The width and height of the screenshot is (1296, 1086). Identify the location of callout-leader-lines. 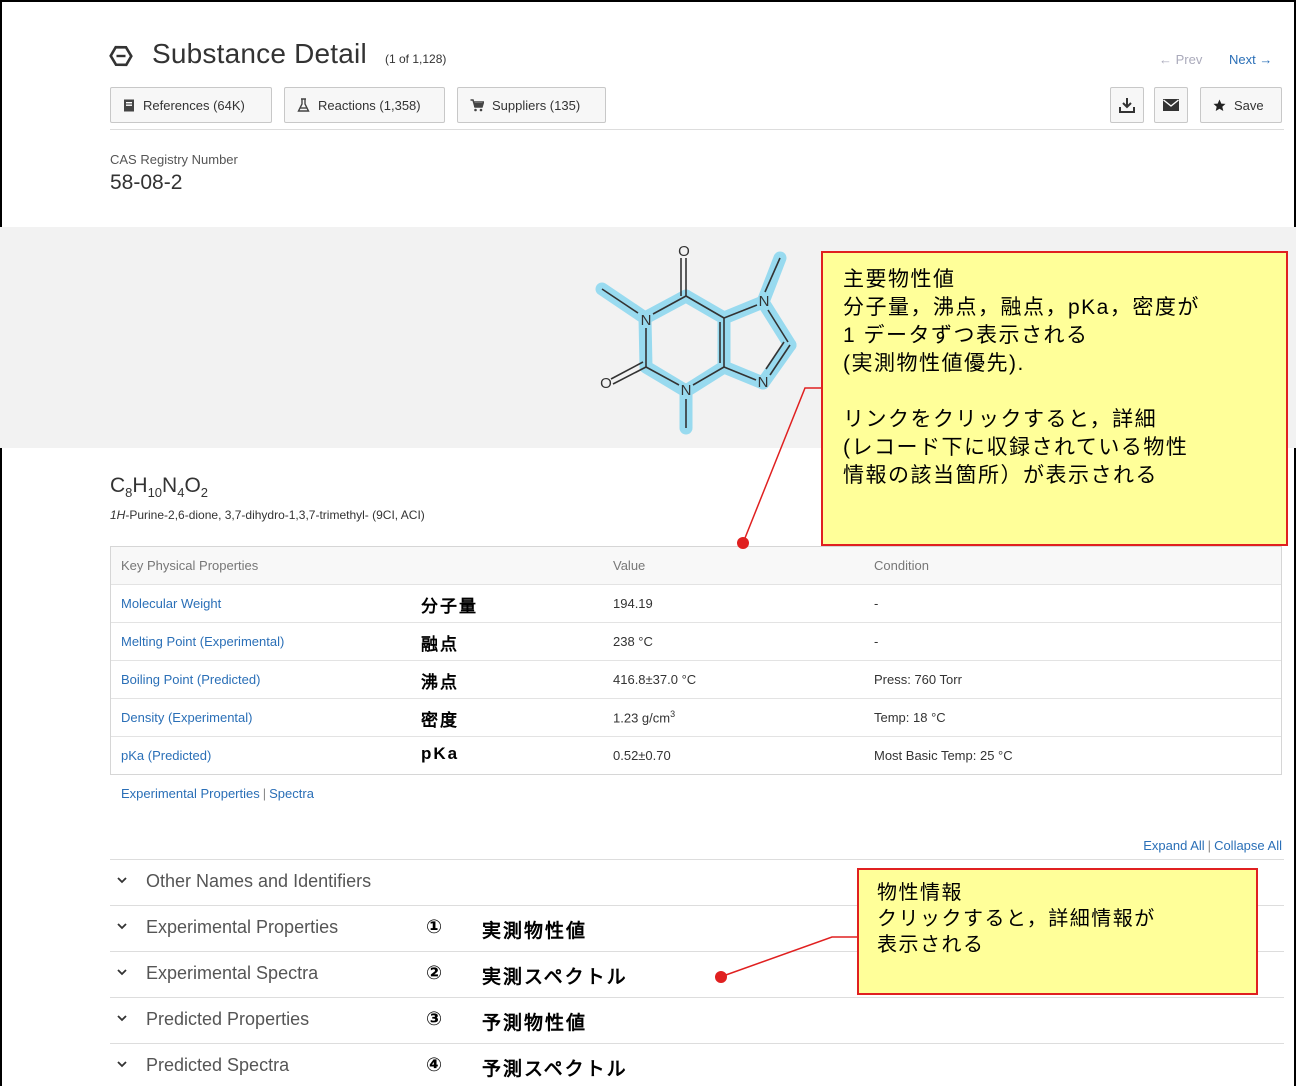
(786, 685).